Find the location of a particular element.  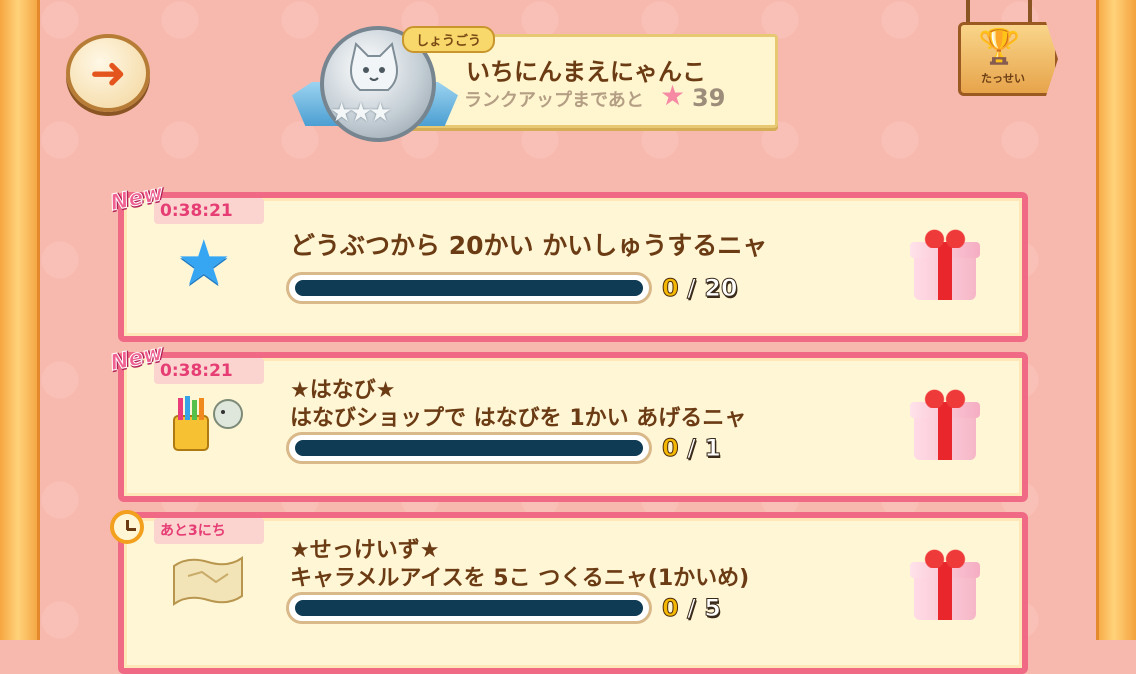

clock-icon is located at coordinates (127, 527).